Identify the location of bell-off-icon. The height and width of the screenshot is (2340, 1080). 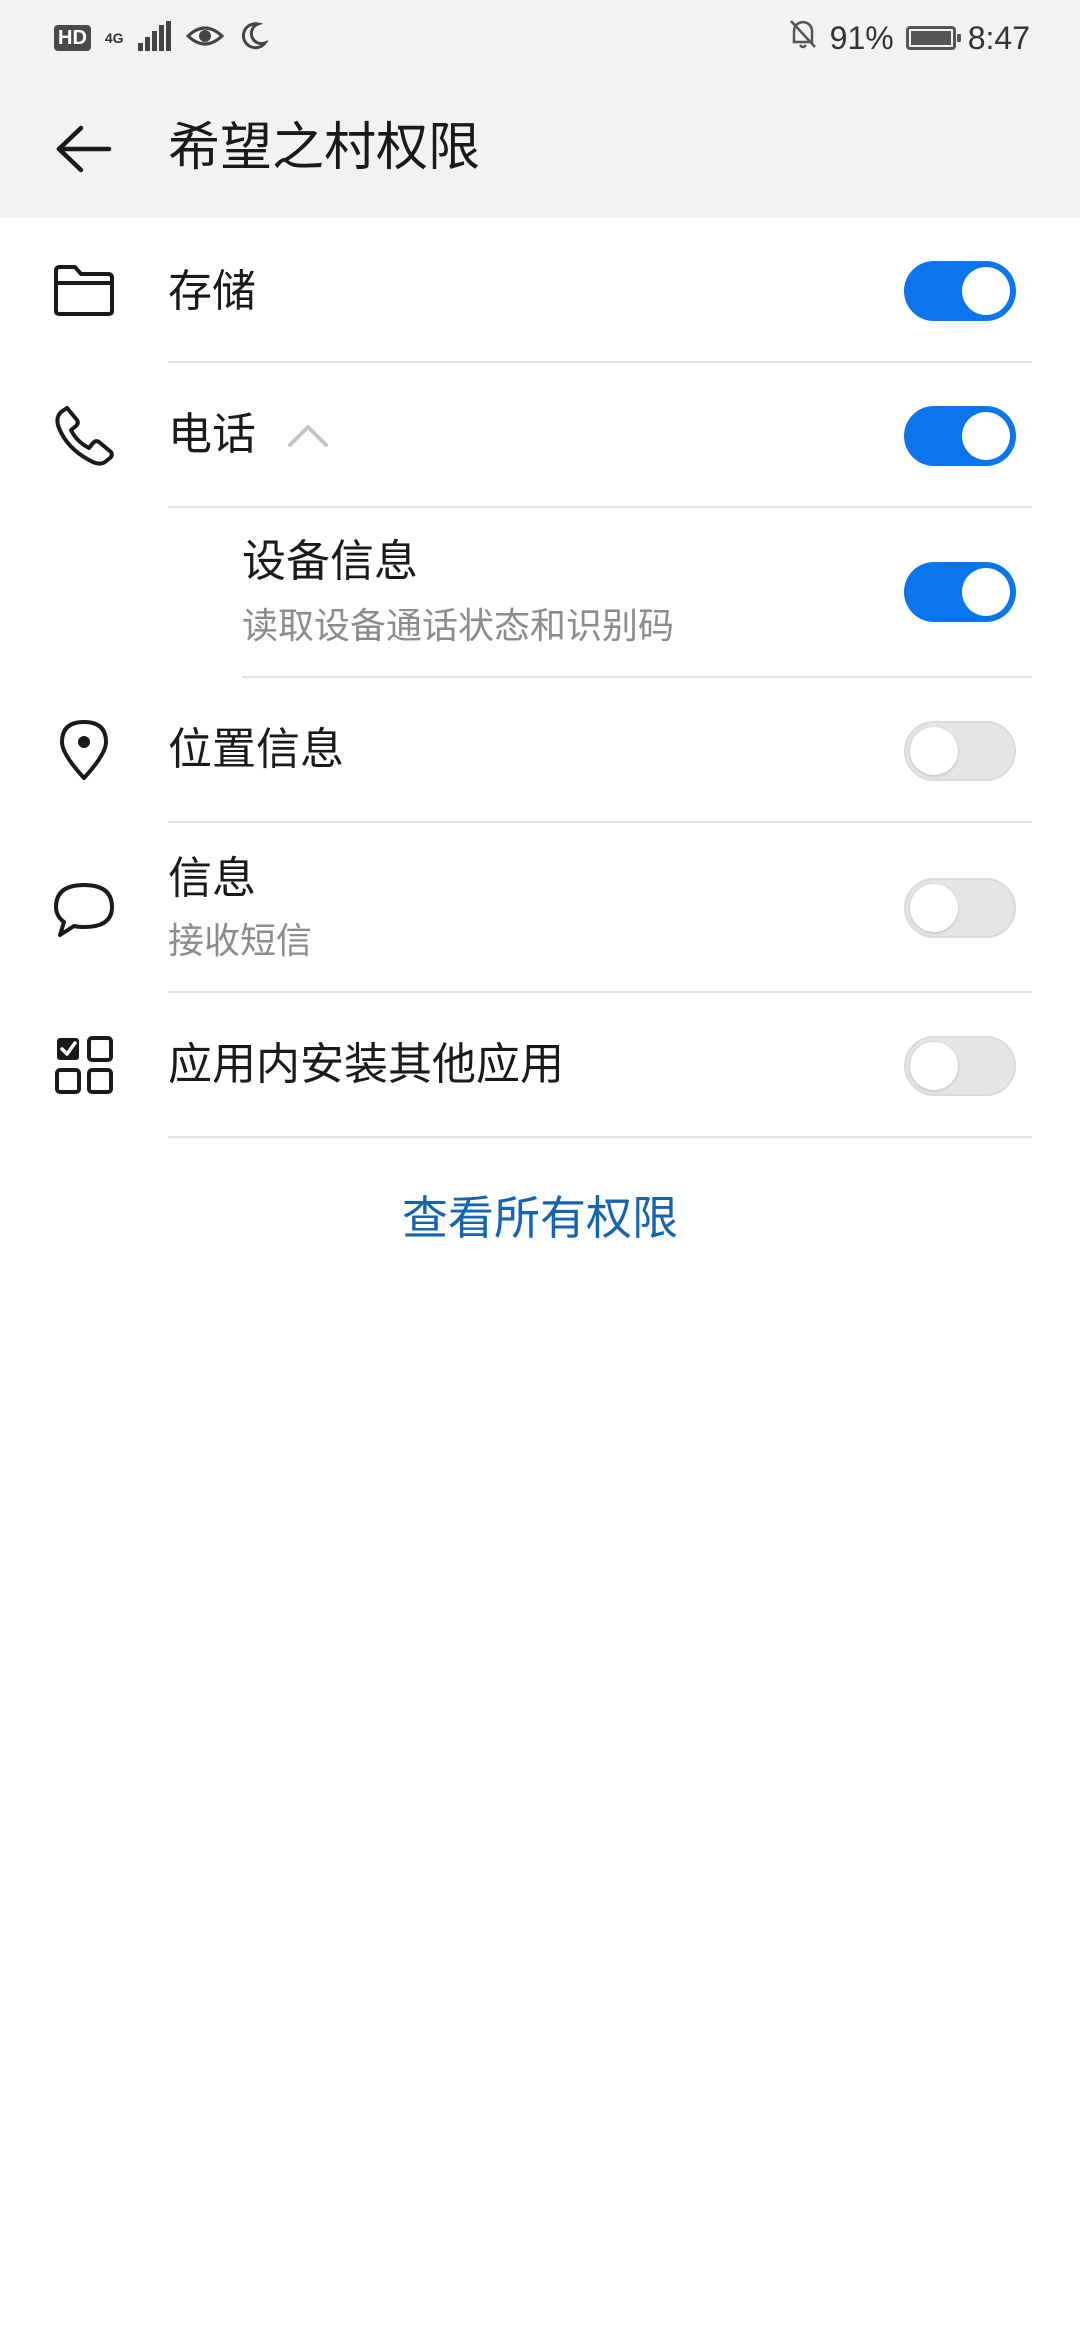
(803, 38).